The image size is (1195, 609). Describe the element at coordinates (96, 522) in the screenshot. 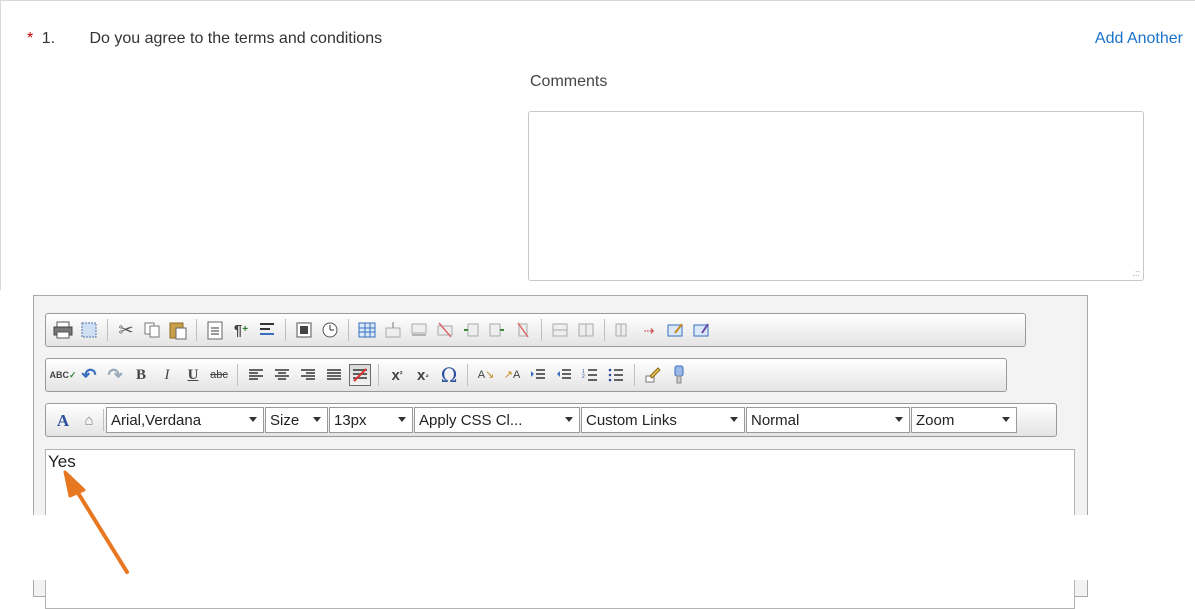

I see `annotation-arrow-icon` at that location.